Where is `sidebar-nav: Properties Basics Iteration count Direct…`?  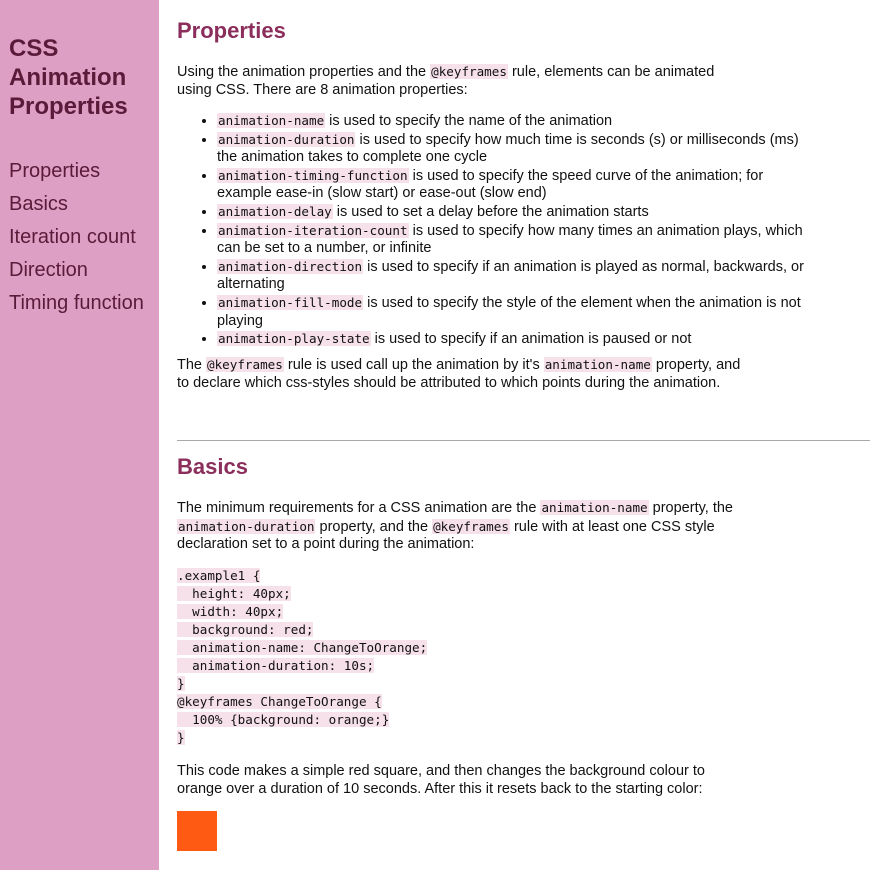
sidebar-nav: Properties Basics Iteration count Direct… is located at coordinates (84, 237).